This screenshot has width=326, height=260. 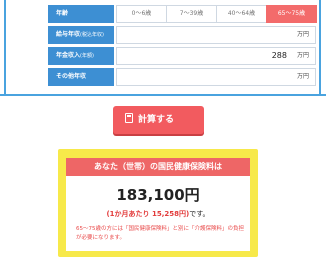 I want to click on calculate-button: 計算する, so click(x=158, y=120).